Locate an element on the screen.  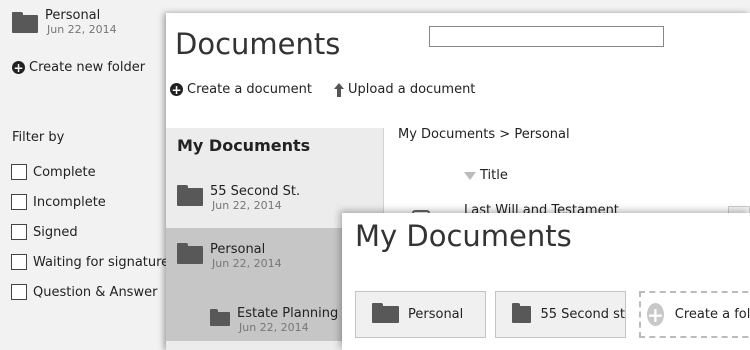
filter-label: Incomplete is located at coordinates (69, 202).